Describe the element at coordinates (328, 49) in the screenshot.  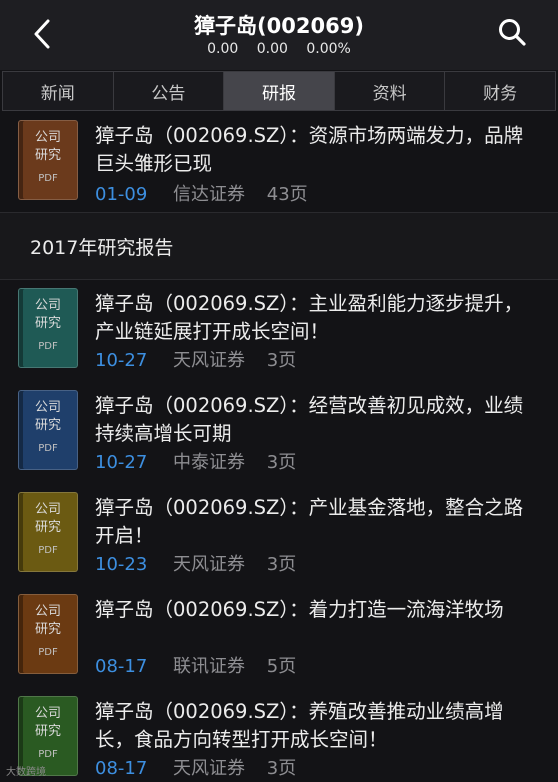
I see `change-pct-value: 0.00%` at that location.